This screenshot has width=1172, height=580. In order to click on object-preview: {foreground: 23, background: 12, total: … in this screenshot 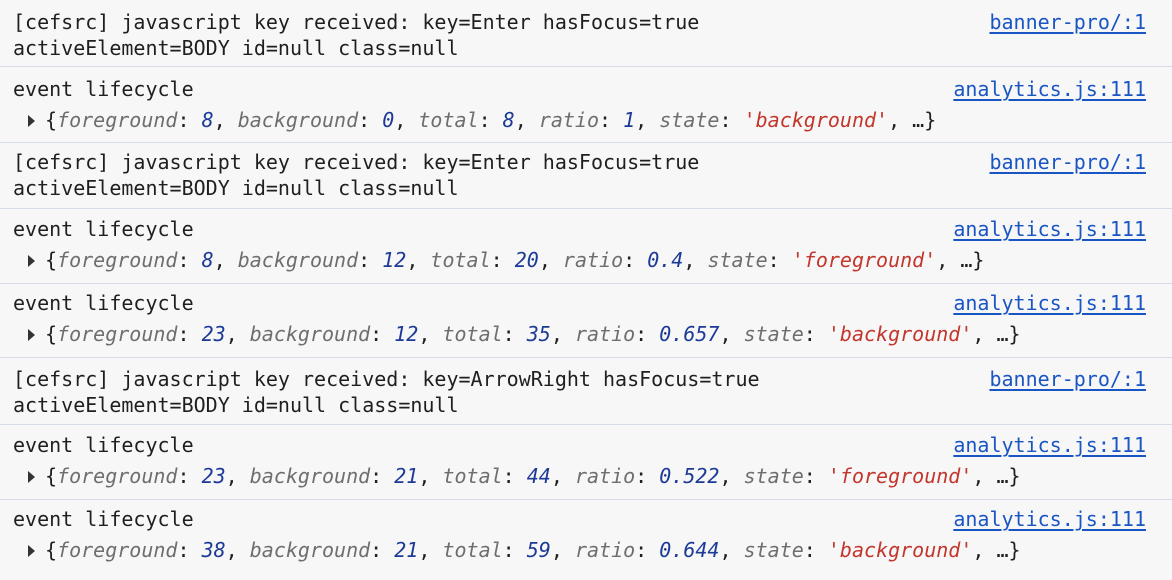, I will do `click(524, 334)`.